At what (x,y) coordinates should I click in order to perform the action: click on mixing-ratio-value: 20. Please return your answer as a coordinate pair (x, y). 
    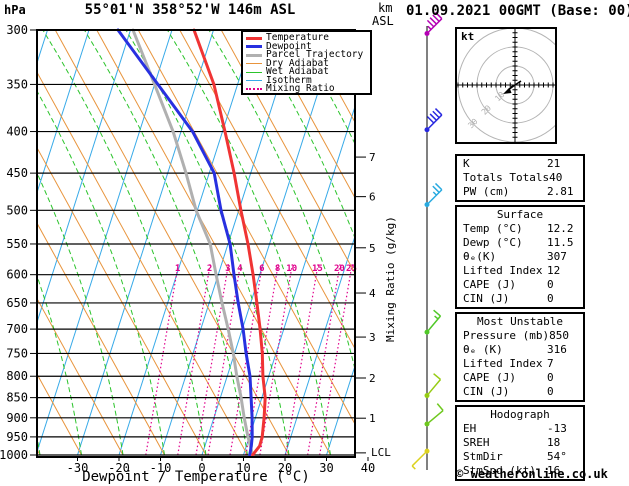
    Looking at the image, I should click on (339, 269).